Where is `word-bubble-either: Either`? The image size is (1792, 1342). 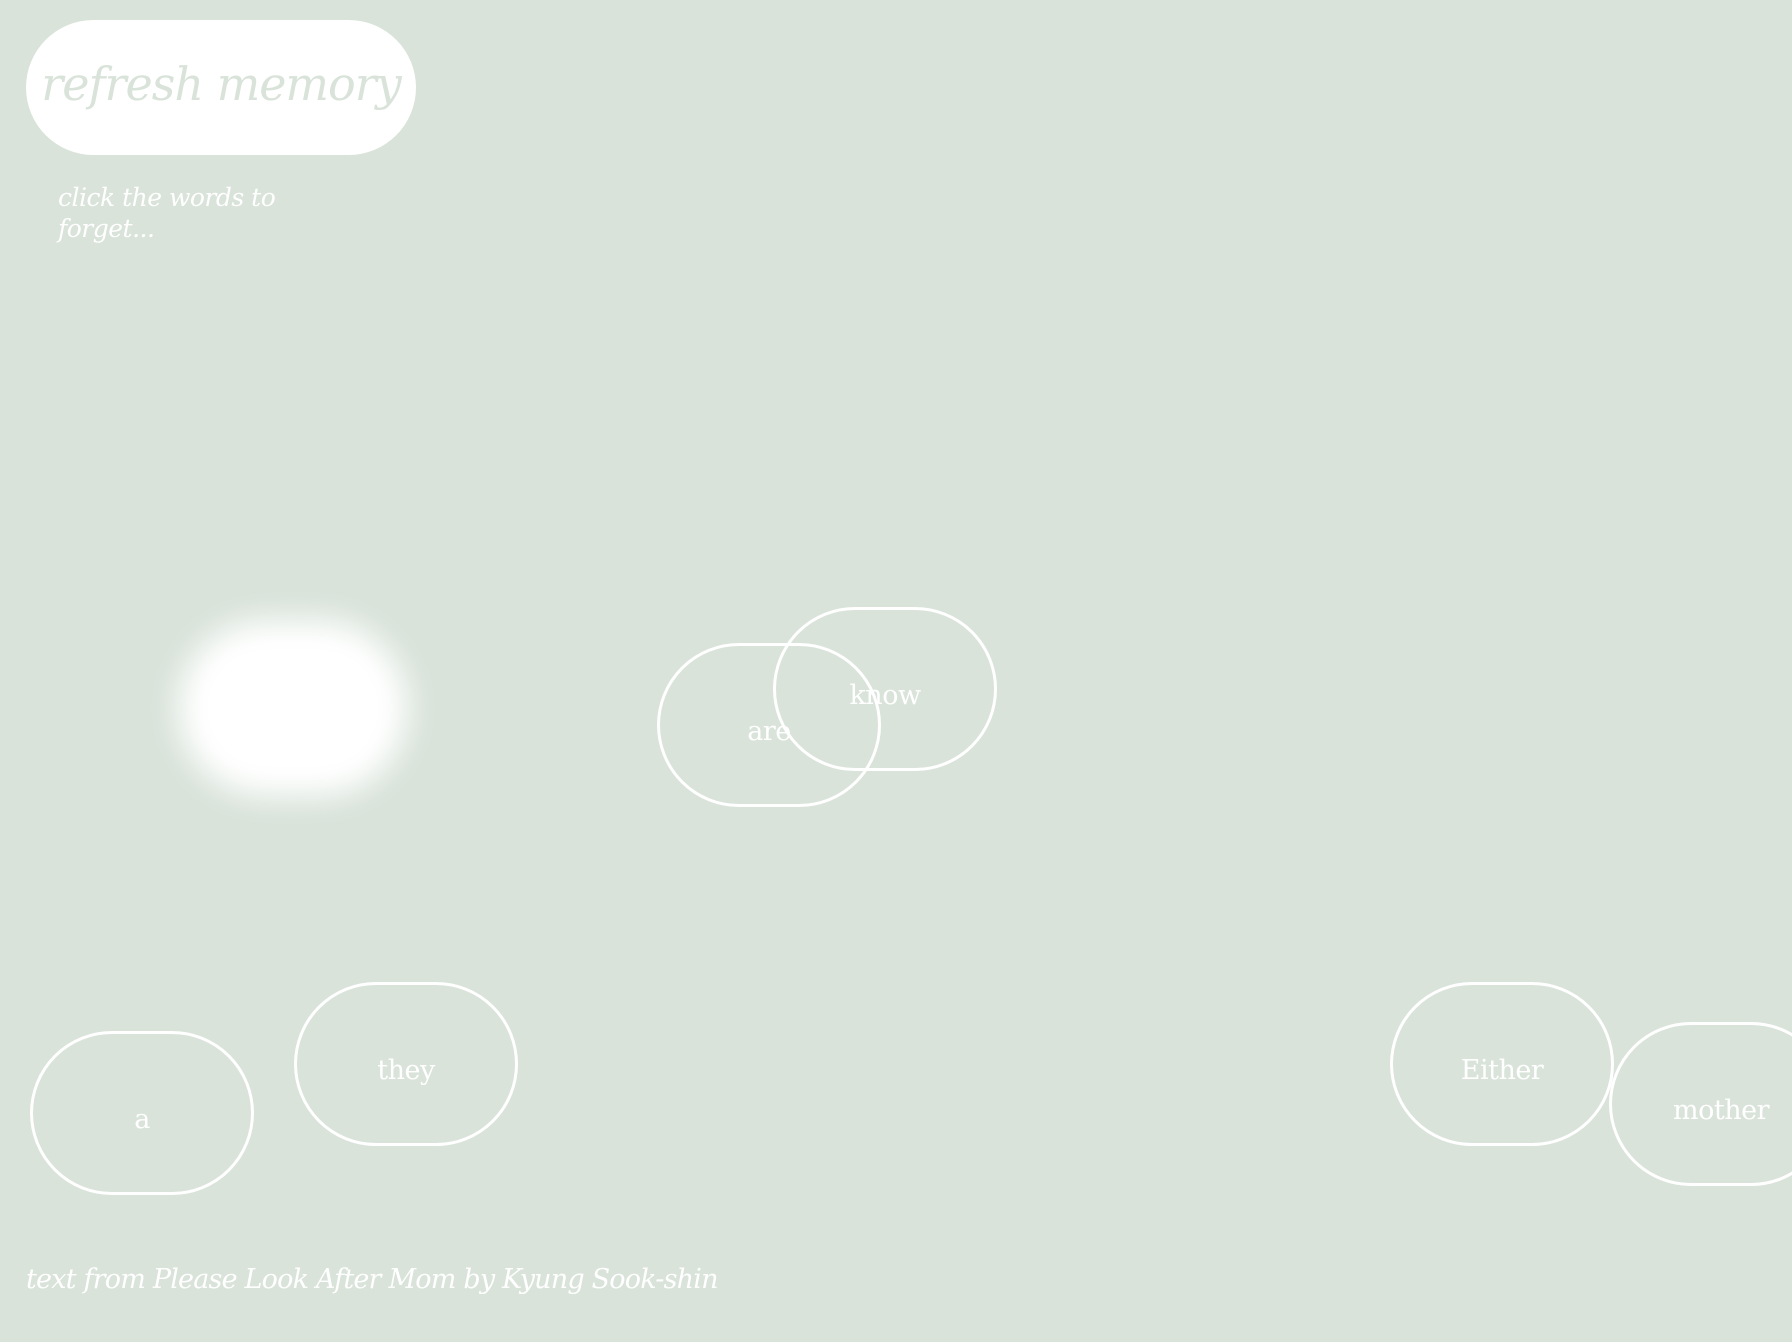 word-bubble-either: Either is located at coordinates (1502, 1064).